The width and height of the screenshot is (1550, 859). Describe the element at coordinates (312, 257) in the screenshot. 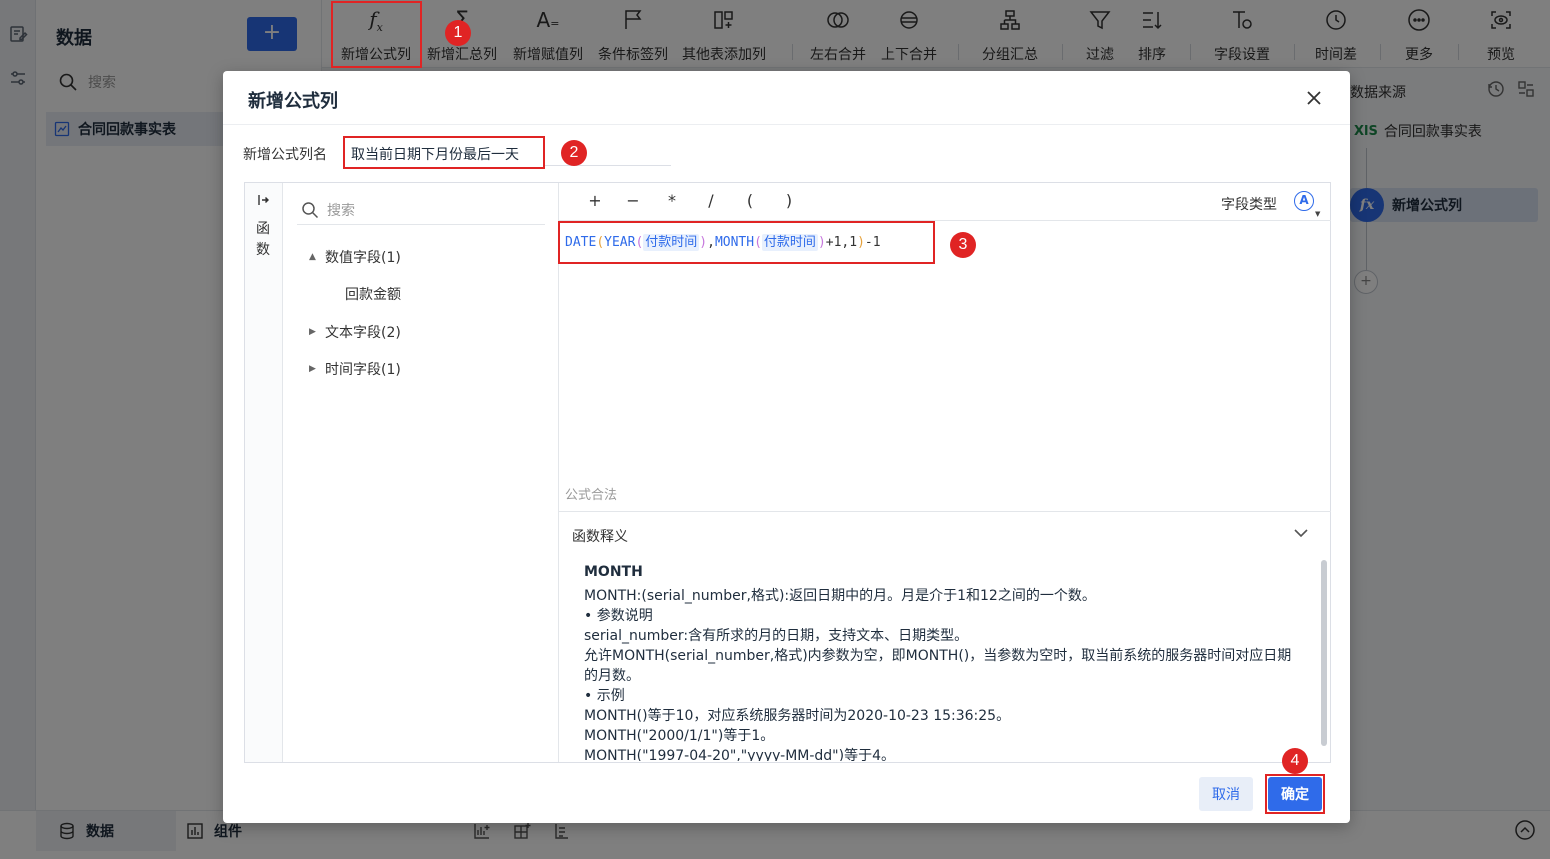

I see `caret-down-icon: ▲` at that location.